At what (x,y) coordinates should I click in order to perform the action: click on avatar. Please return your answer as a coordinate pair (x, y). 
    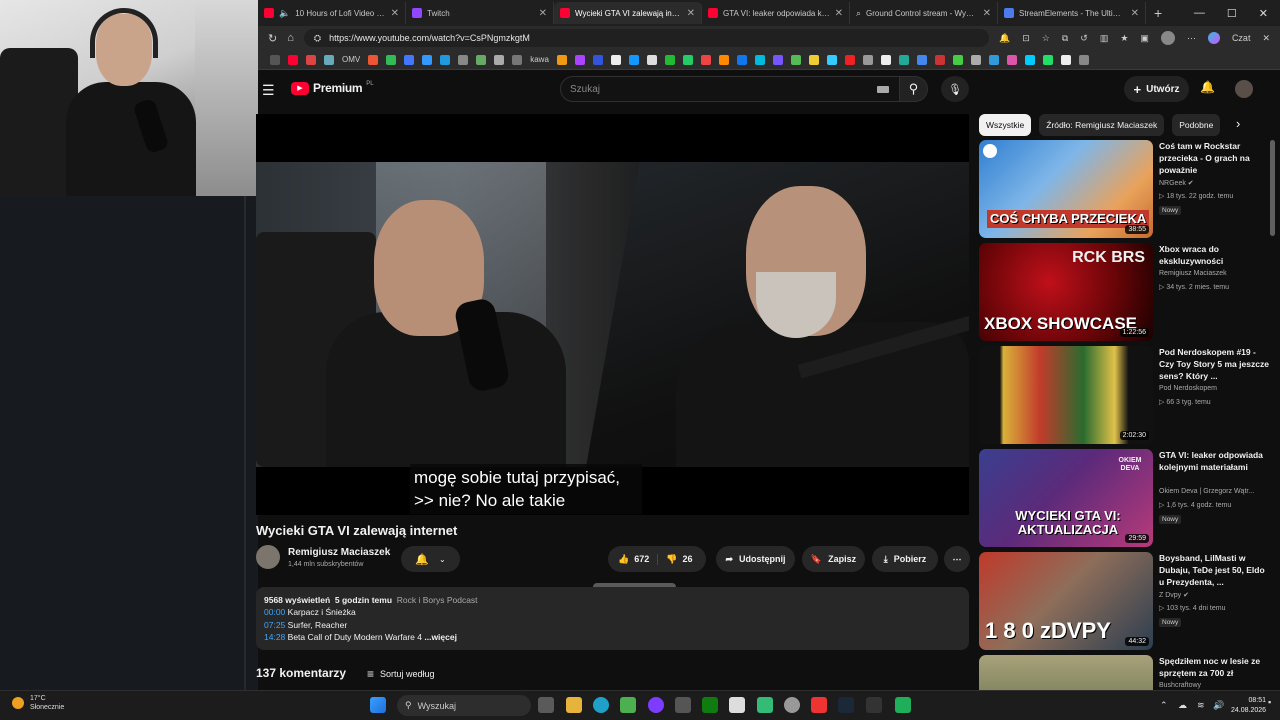
    Looking at the image, I should click on (1244, 89).